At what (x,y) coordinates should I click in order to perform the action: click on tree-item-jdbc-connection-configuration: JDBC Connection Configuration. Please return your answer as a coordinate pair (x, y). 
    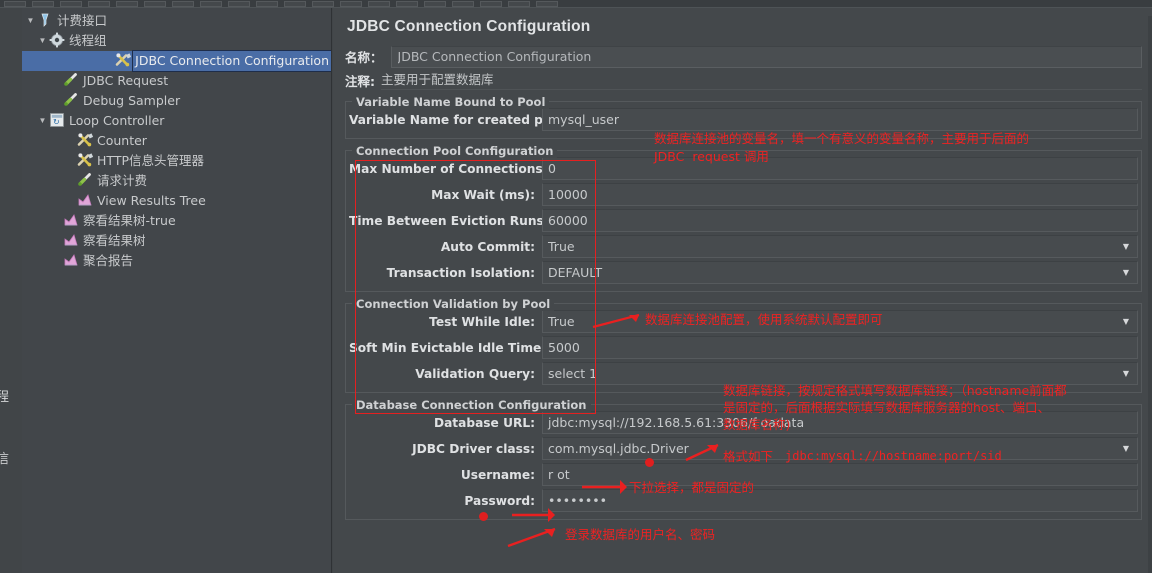
    Looking at the image, I should click on (176, 61).